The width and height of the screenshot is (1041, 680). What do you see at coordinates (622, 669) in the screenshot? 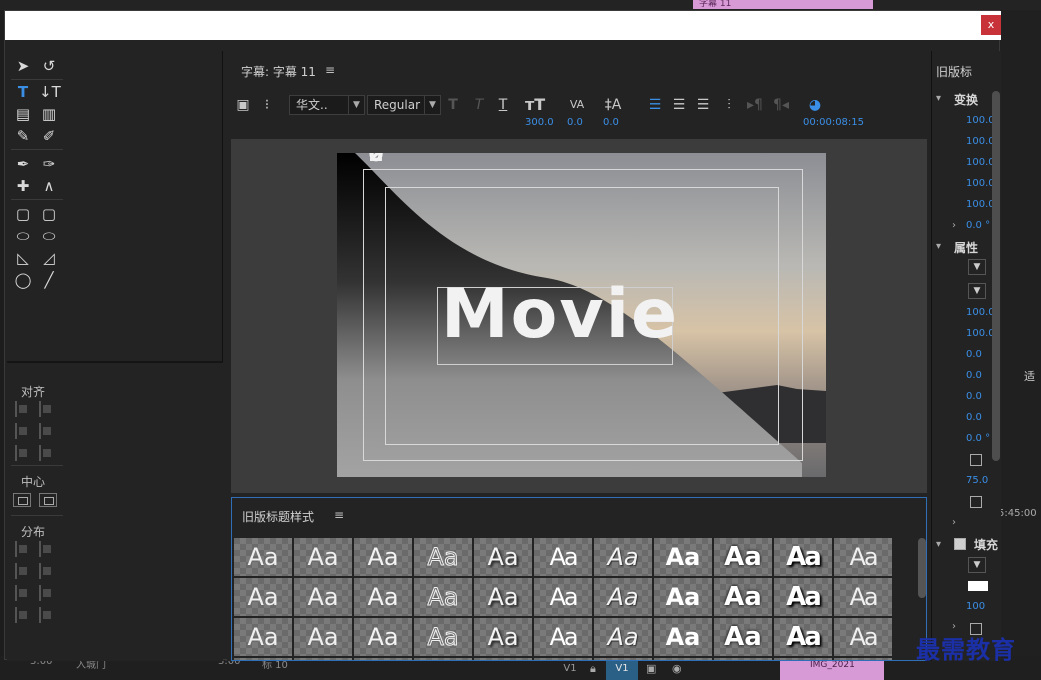
I see `track-v1-target: V1` at bounding box center [622, 669].